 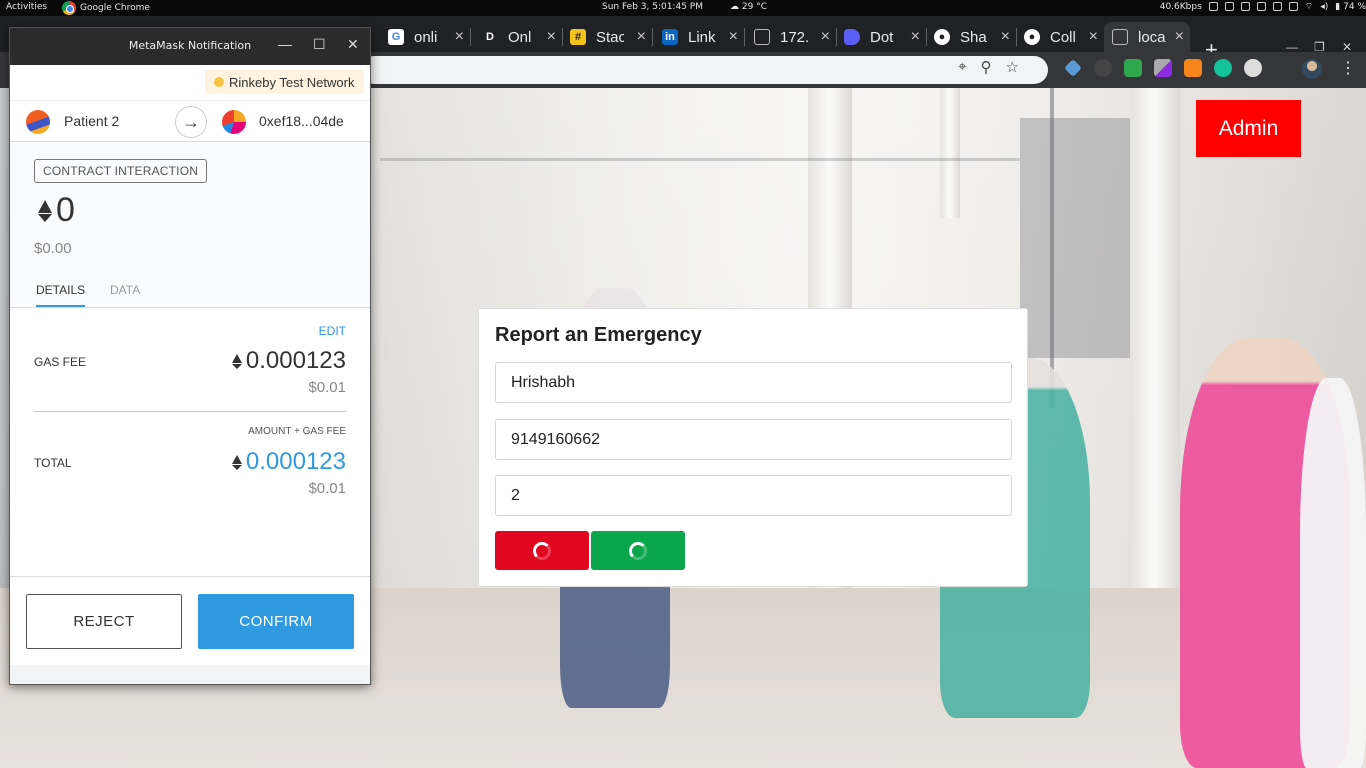 I want to click on zoom-icon: ⚲, so click(x=985, y=67).